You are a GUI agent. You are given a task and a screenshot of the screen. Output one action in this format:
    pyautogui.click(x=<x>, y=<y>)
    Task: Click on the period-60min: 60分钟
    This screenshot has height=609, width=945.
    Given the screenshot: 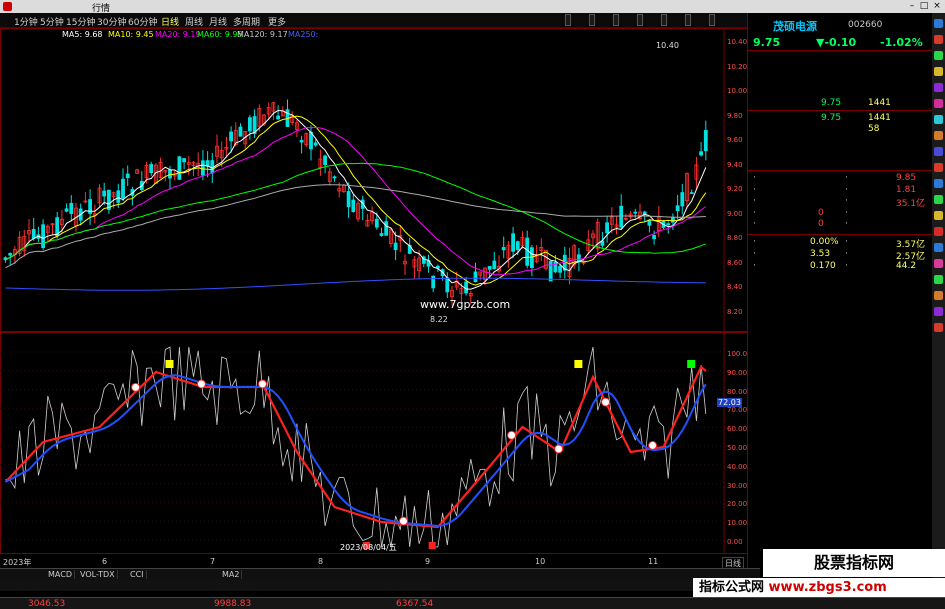 What is the action you would take?
    pyautogui.click(x=142, y=21)
    